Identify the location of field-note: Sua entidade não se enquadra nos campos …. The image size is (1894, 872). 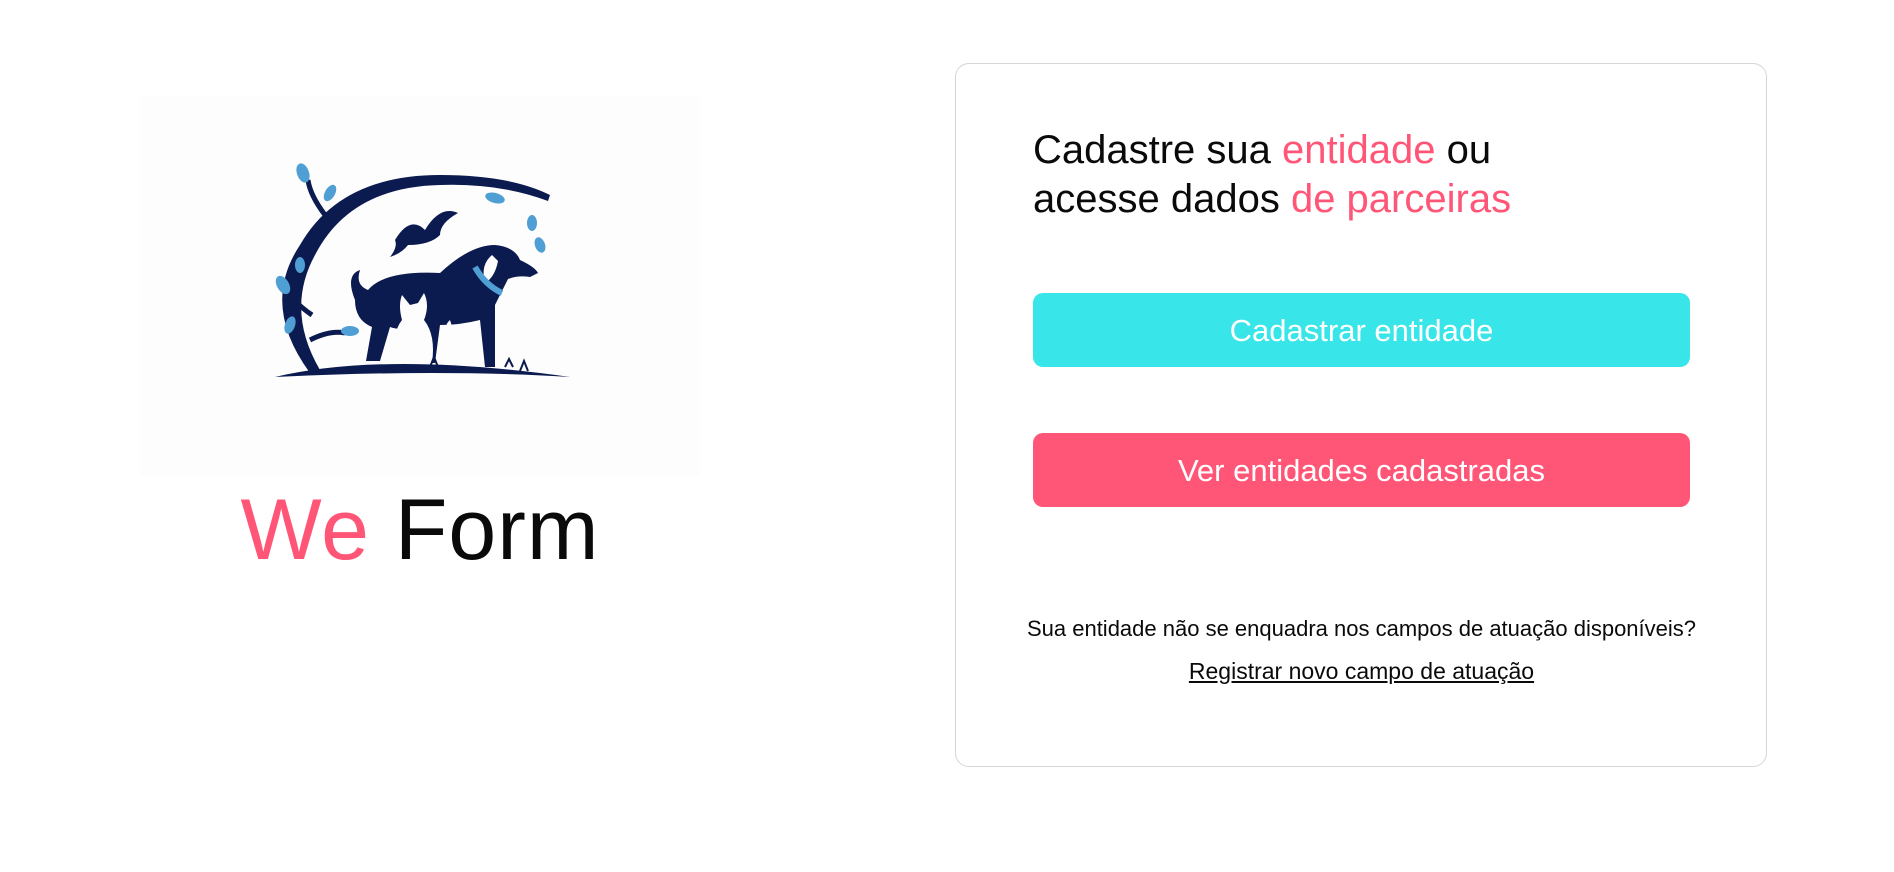
(1361, 650).